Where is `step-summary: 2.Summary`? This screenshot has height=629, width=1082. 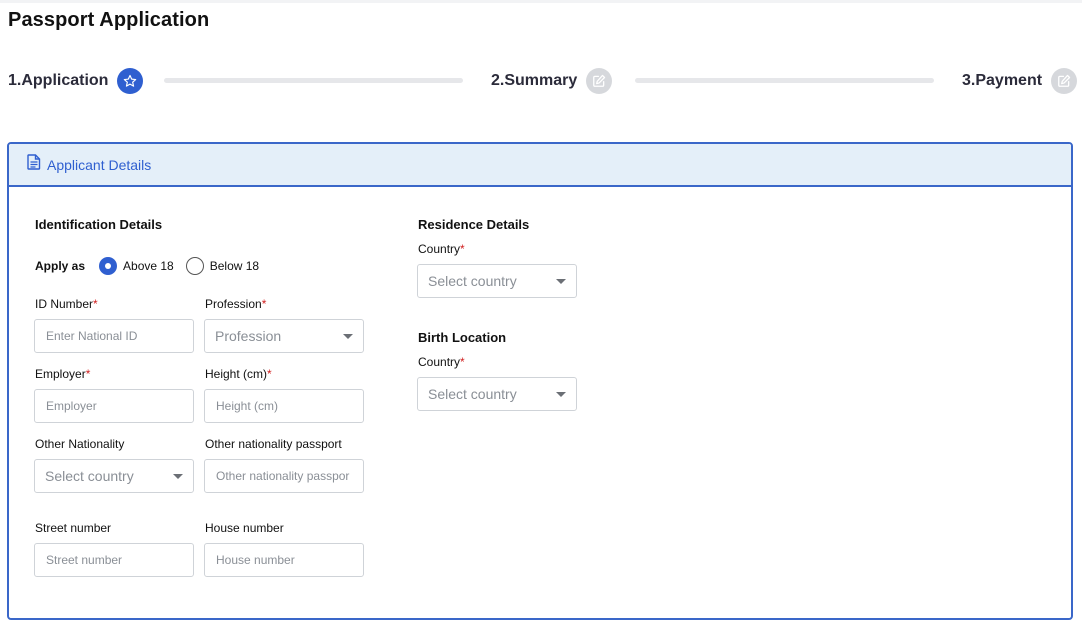 step-summary: 2.Summary is located at coordinates (552, 81).